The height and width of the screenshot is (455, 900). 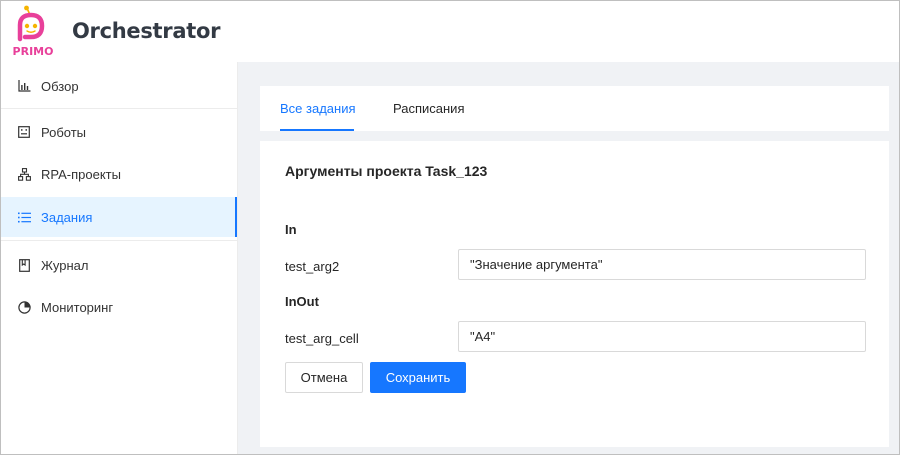 I want to click on arg-name-label: test_arg2, so click(x=312, y=266).